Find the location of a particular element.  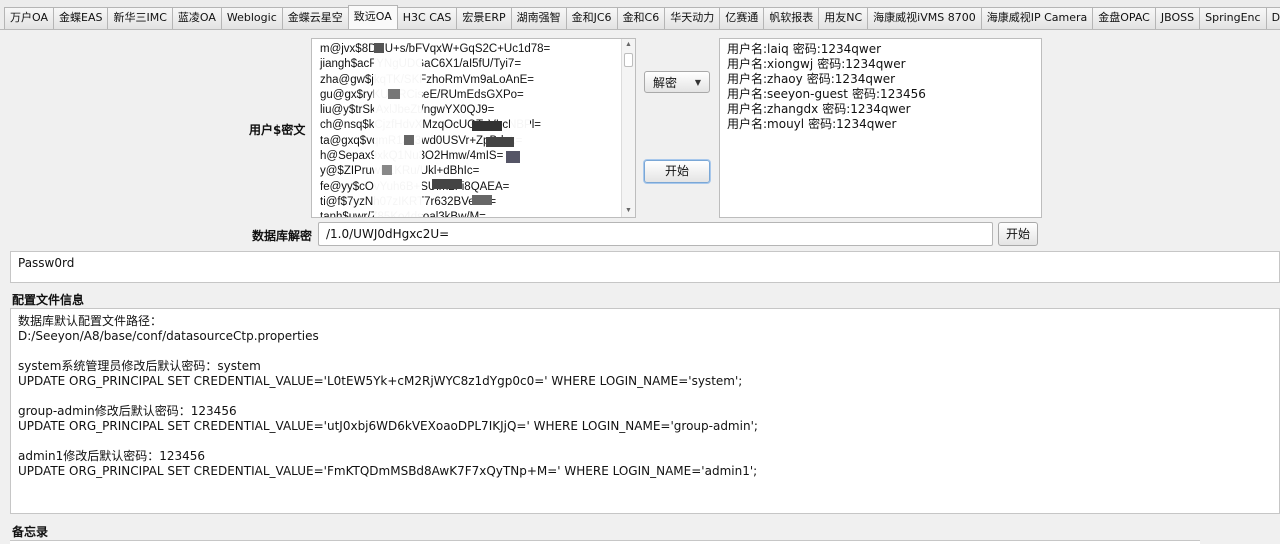

cipher-line: ta@gxq$vqmR1Ju3wd0USVr+ZpBdpk= is located at coordinates (477, 141).